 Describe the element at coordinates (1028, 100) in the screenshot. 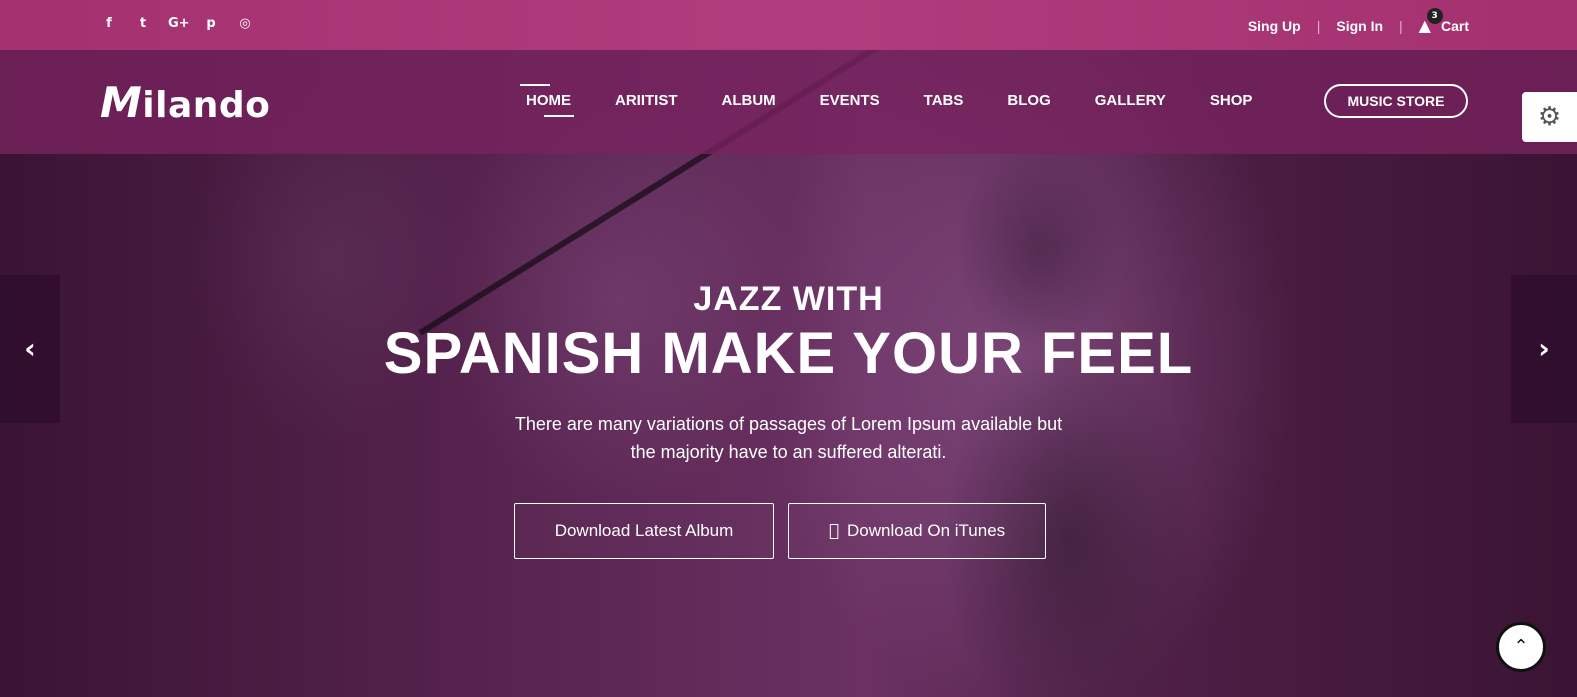

I see `menu-item-blog: BLOG` at that location.